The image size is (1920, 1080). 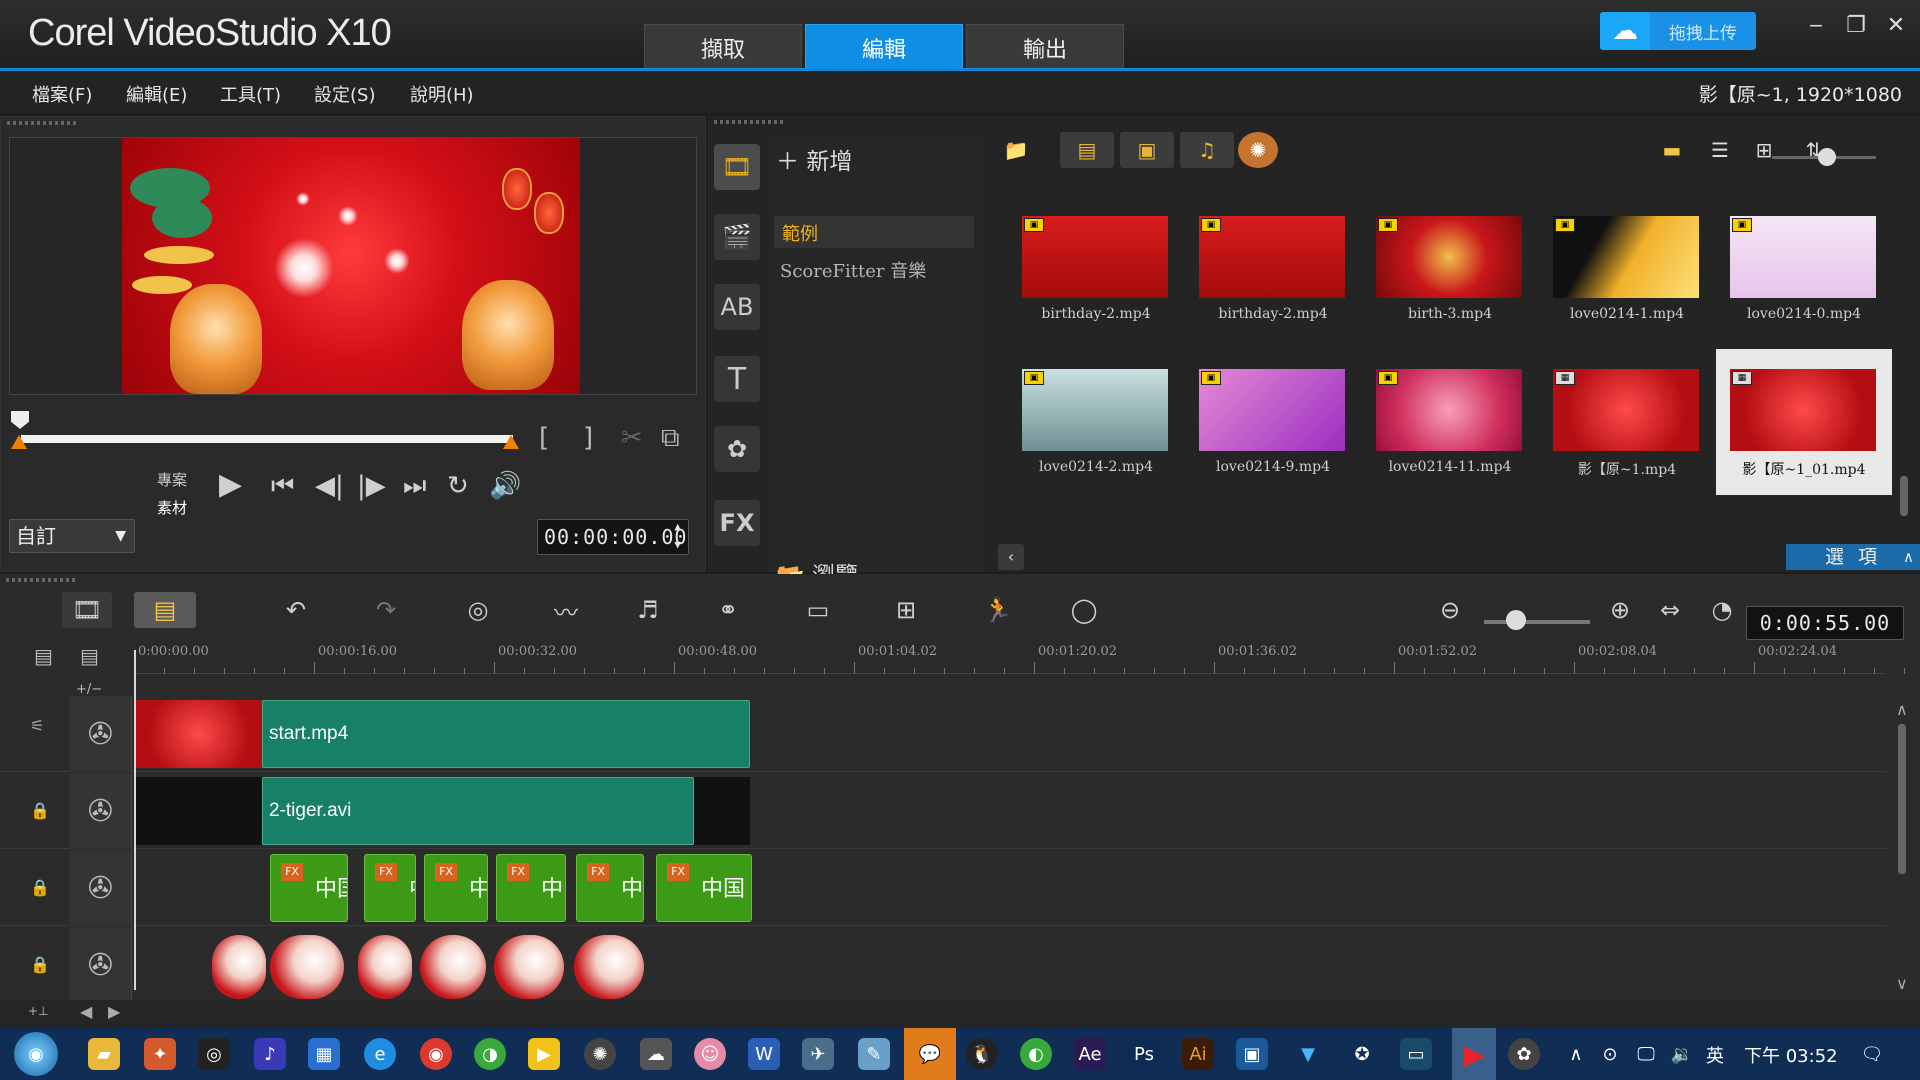 What do you see at coordinates (764, 1054) in the screenshot?
I see `word-icon: W` at bounding box center [764, 1054].